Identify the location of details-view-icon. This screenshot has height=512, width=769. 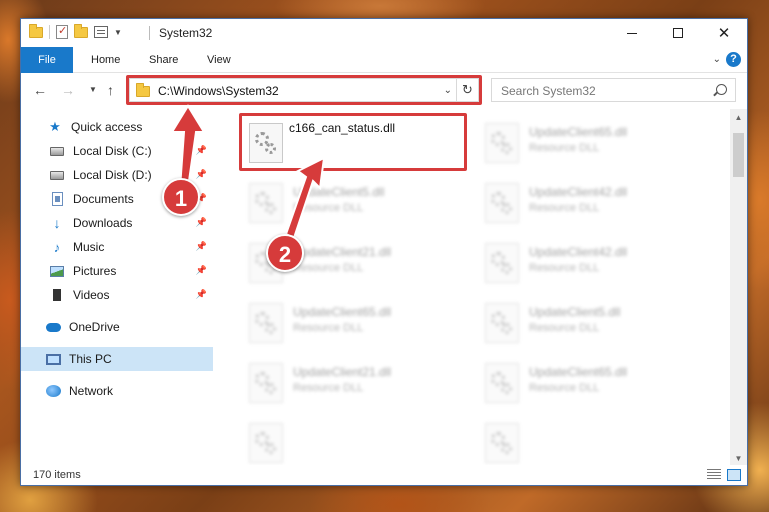
(714, 475).